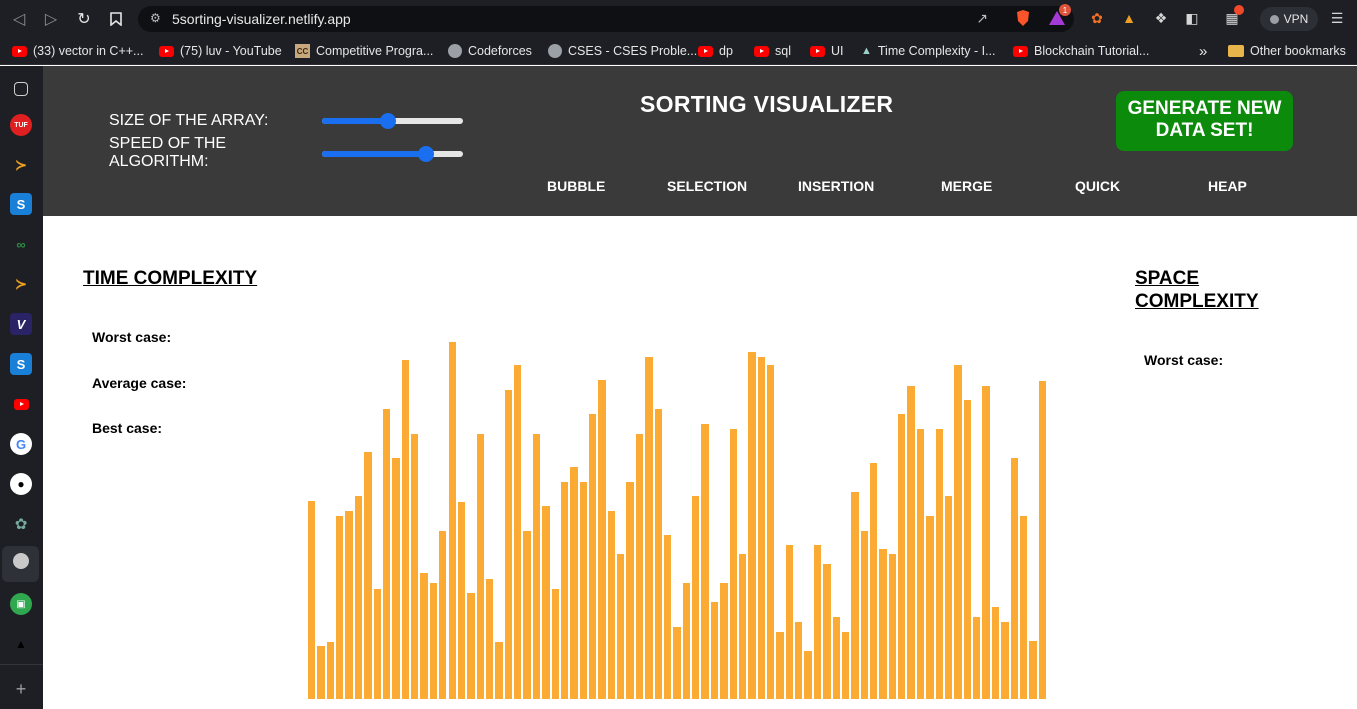  Describe the element at coordinates (355, 121) in the screenshot. I see `array-size-slider-fill` at that location.